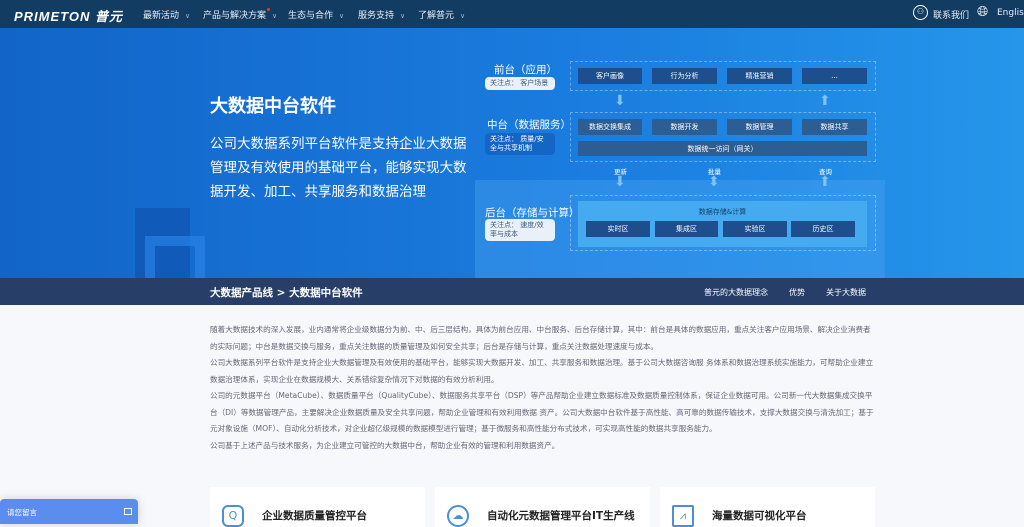 Image resolution: width=1024 pixels, height=527 pixels. I want to click on user-icon: ⚇, so click(920, 12).